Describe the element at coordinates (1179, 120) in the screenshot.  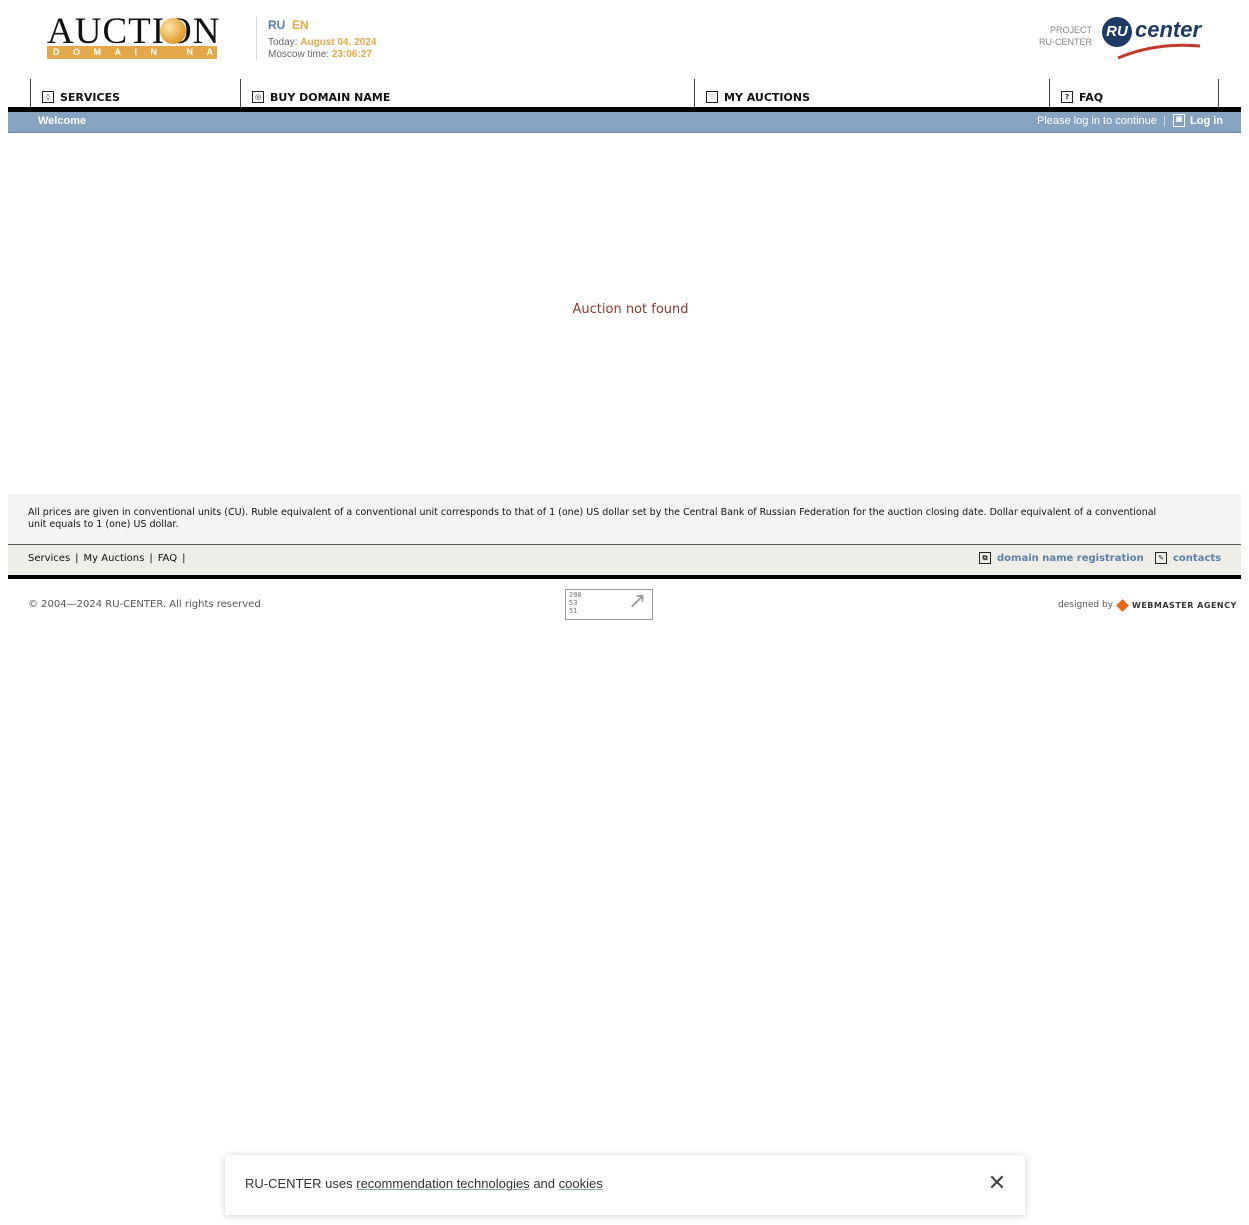
I see `lock-icon: ▣` at that location.